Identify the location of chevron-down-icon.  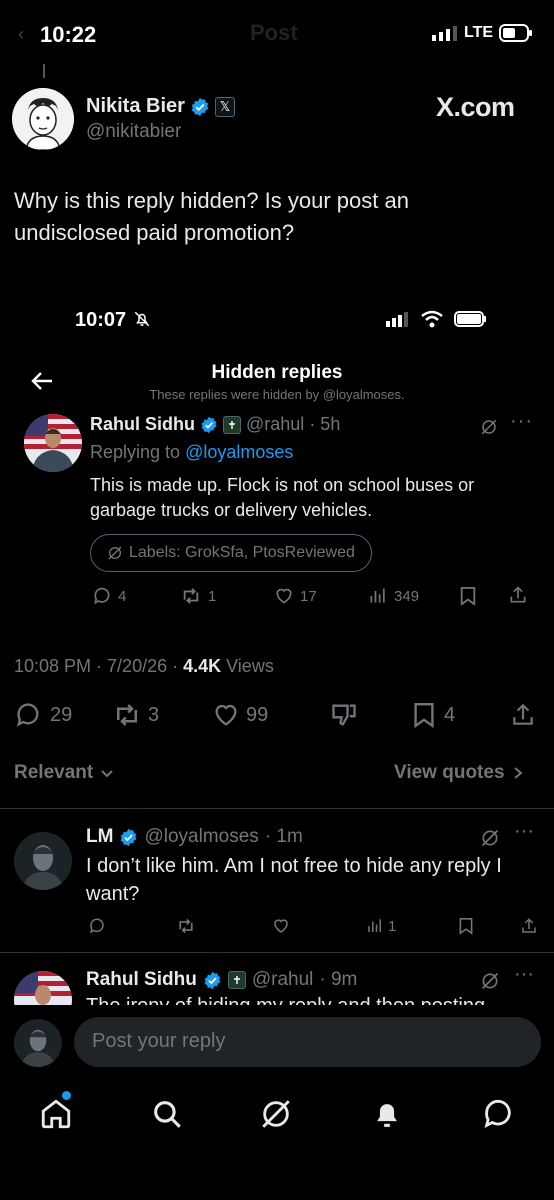
(107, 773).